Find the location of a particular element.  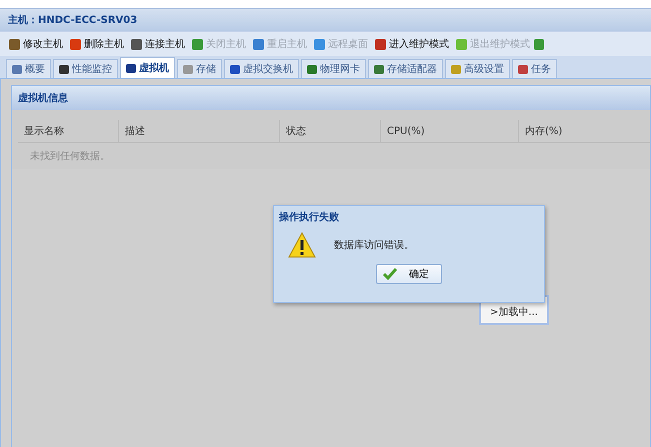

tab: 高级设置 is located at coordinates (477, 68).